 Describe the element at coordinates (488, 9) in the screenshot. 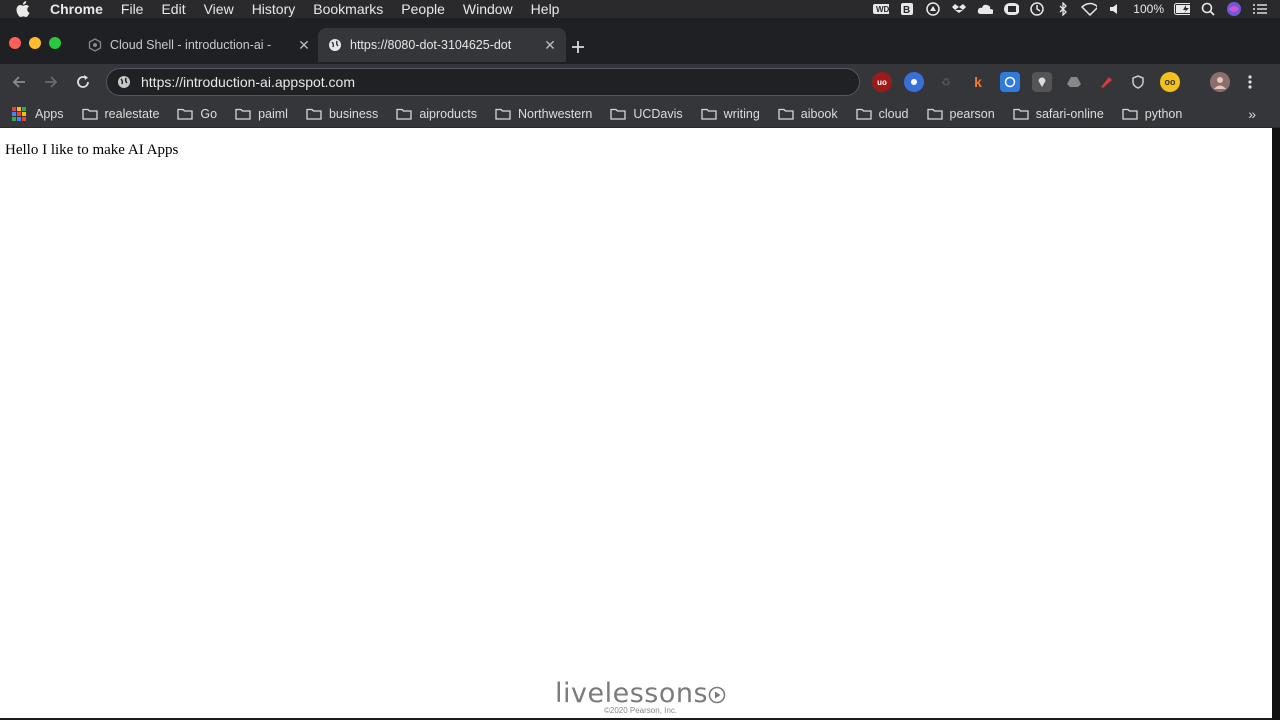

I see `menu-window: Window` at that location.